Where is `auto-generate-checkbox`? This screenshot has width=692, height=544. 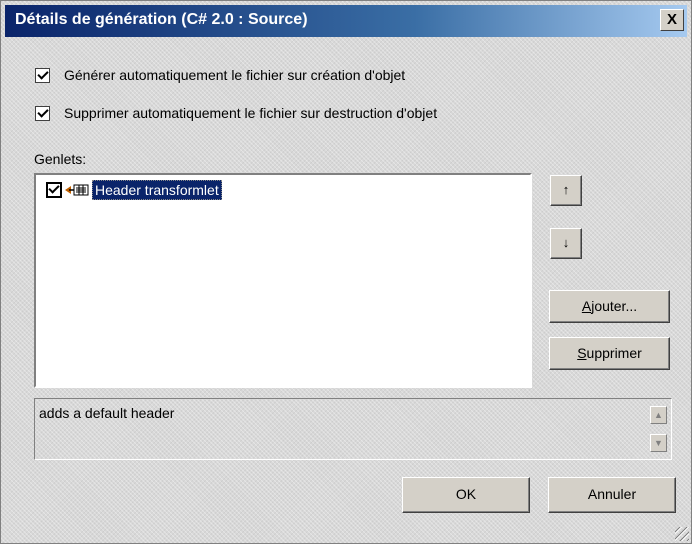
auto-generate-checkbox is located at coordinates (42, 75).